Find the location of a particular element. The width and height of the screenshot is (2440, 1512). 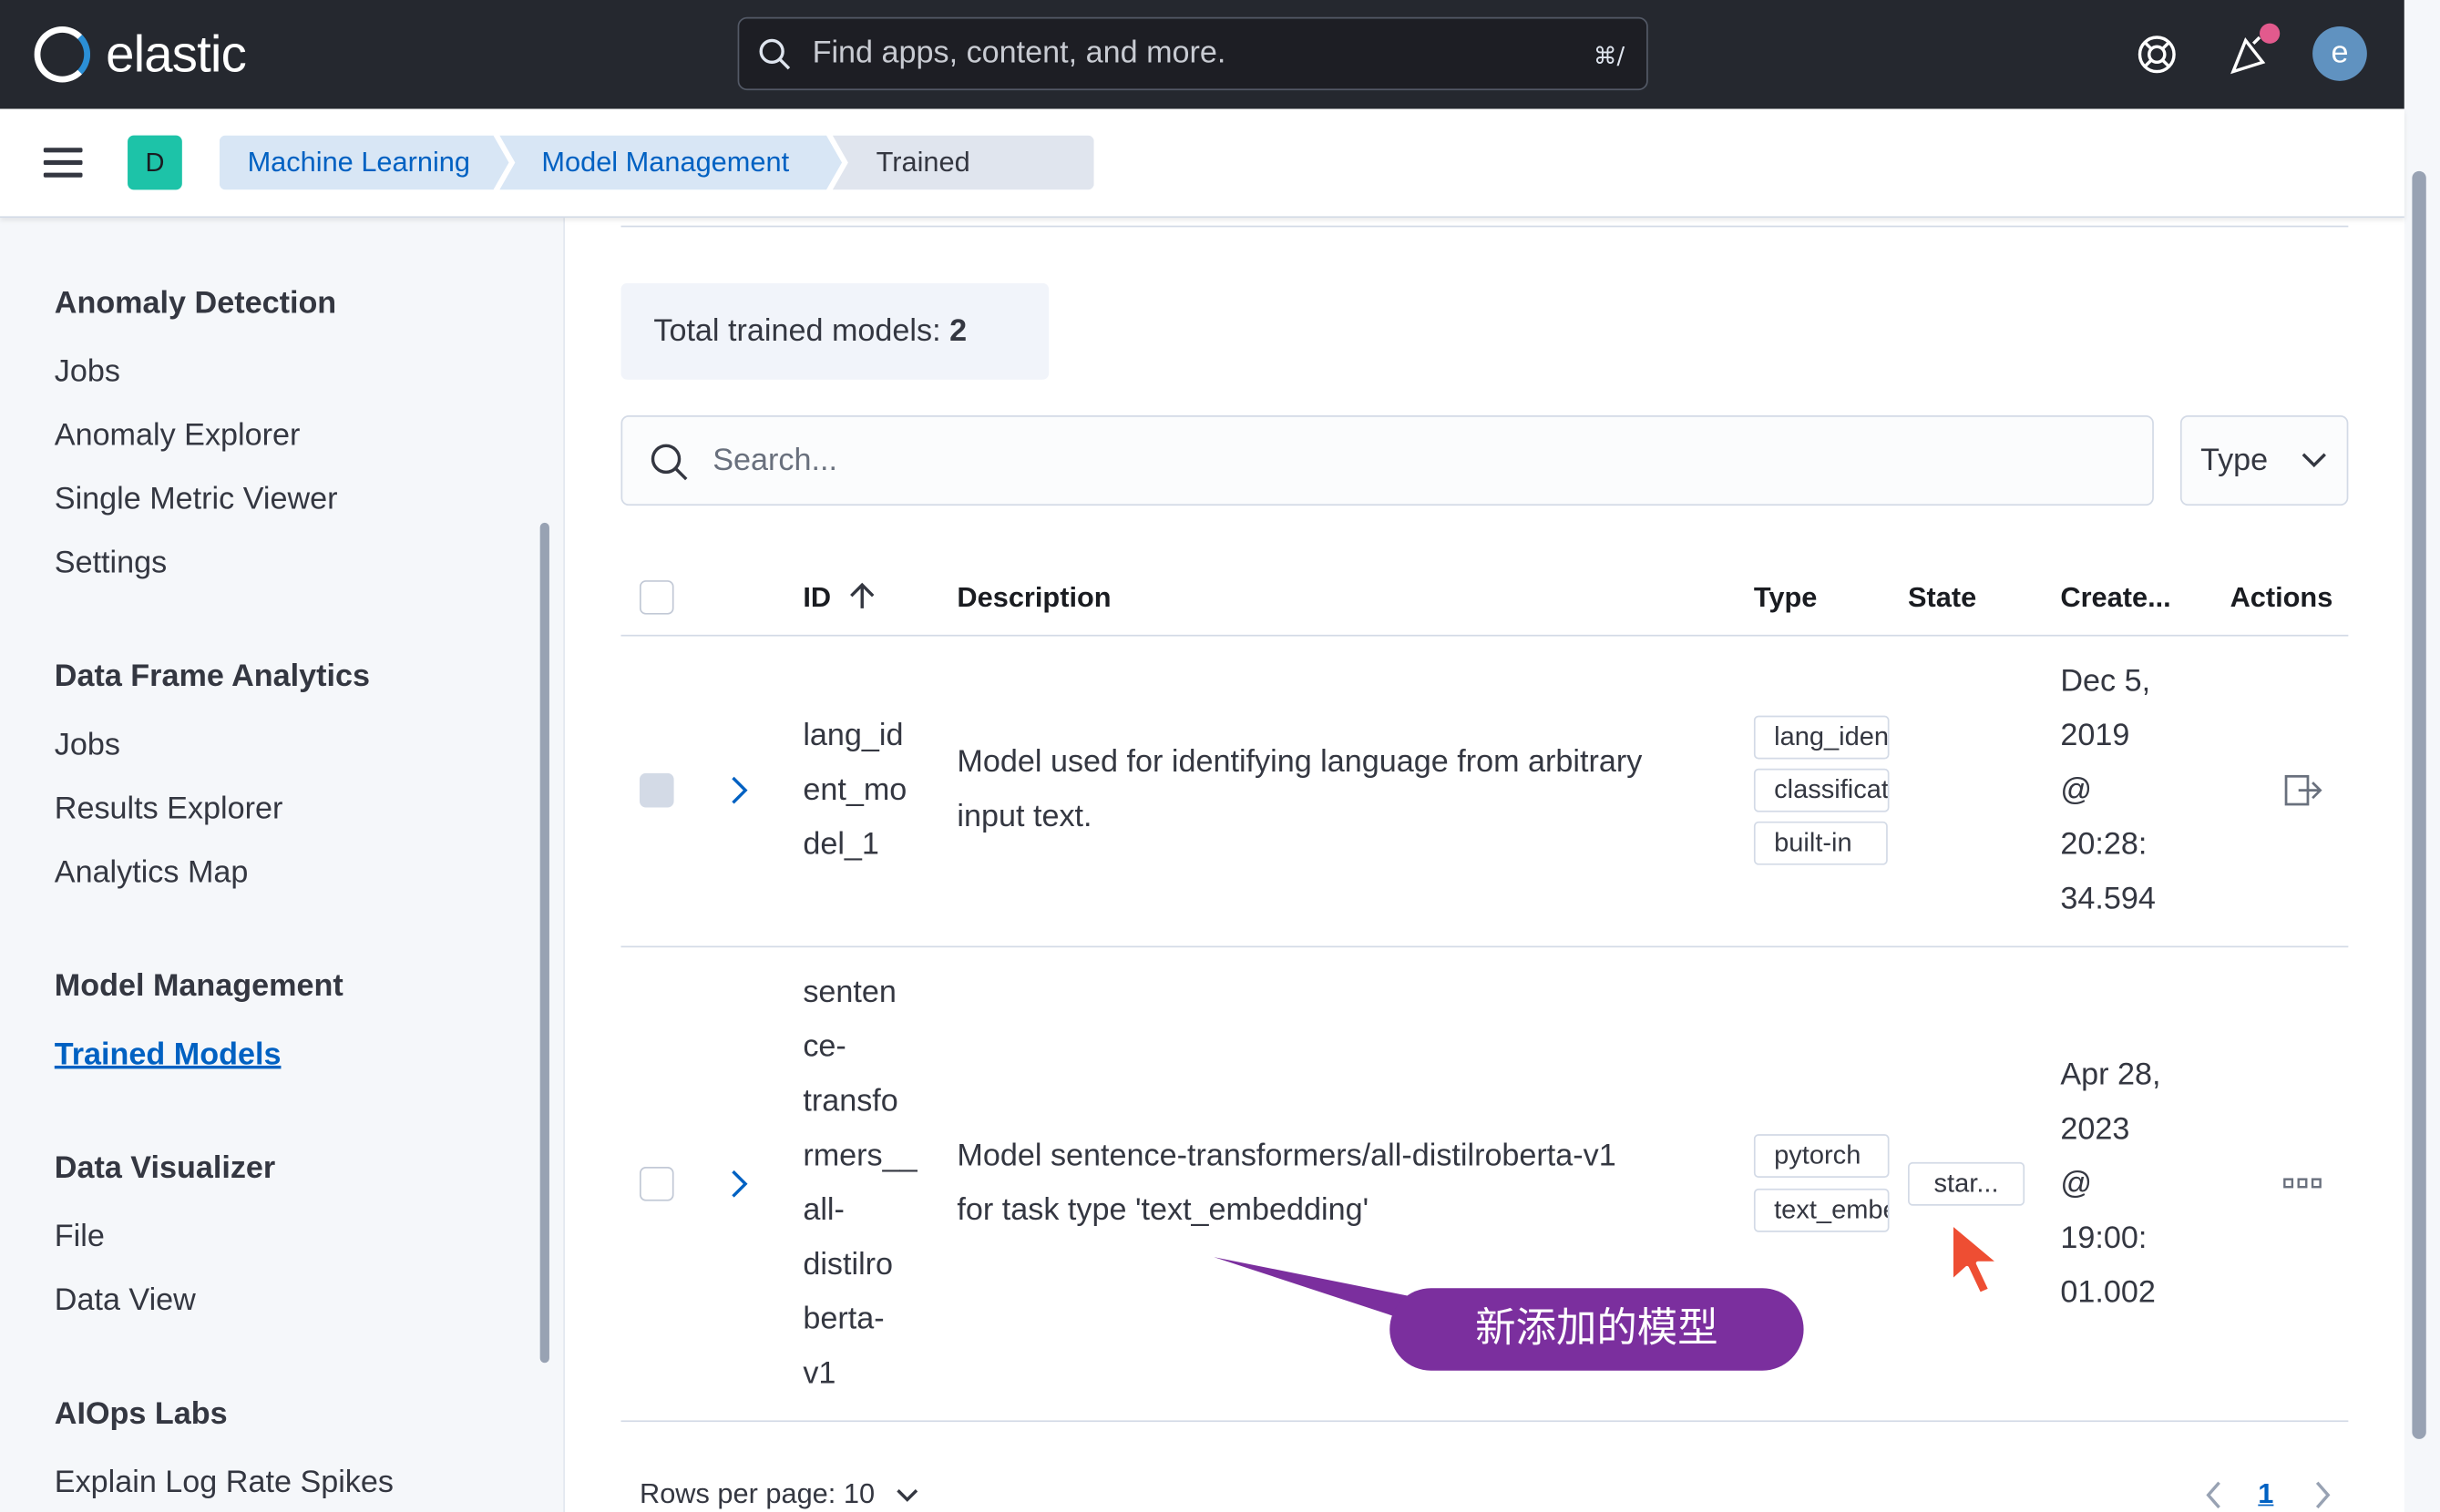

notification-dot is located at coordinates (2270, 33).